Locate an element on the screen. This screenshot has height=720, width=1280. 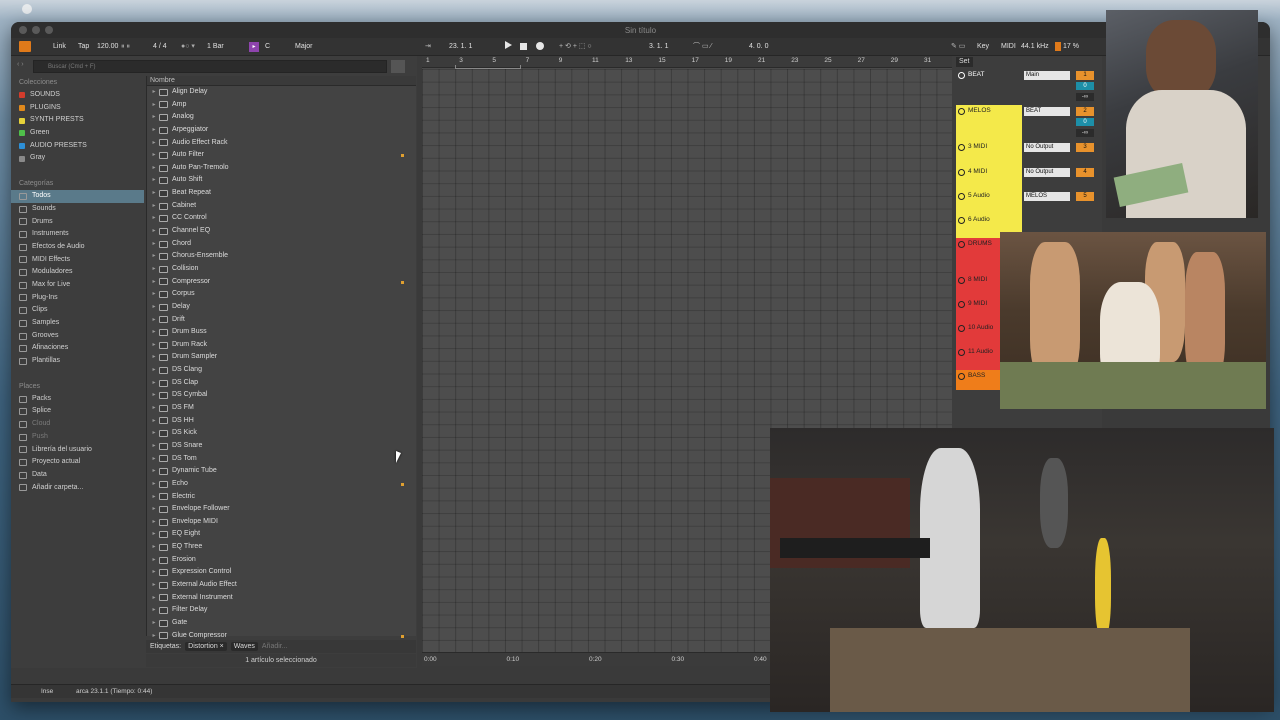
track-header: 5 Audio MELOS 5 is located at coordinates (1026, 202).